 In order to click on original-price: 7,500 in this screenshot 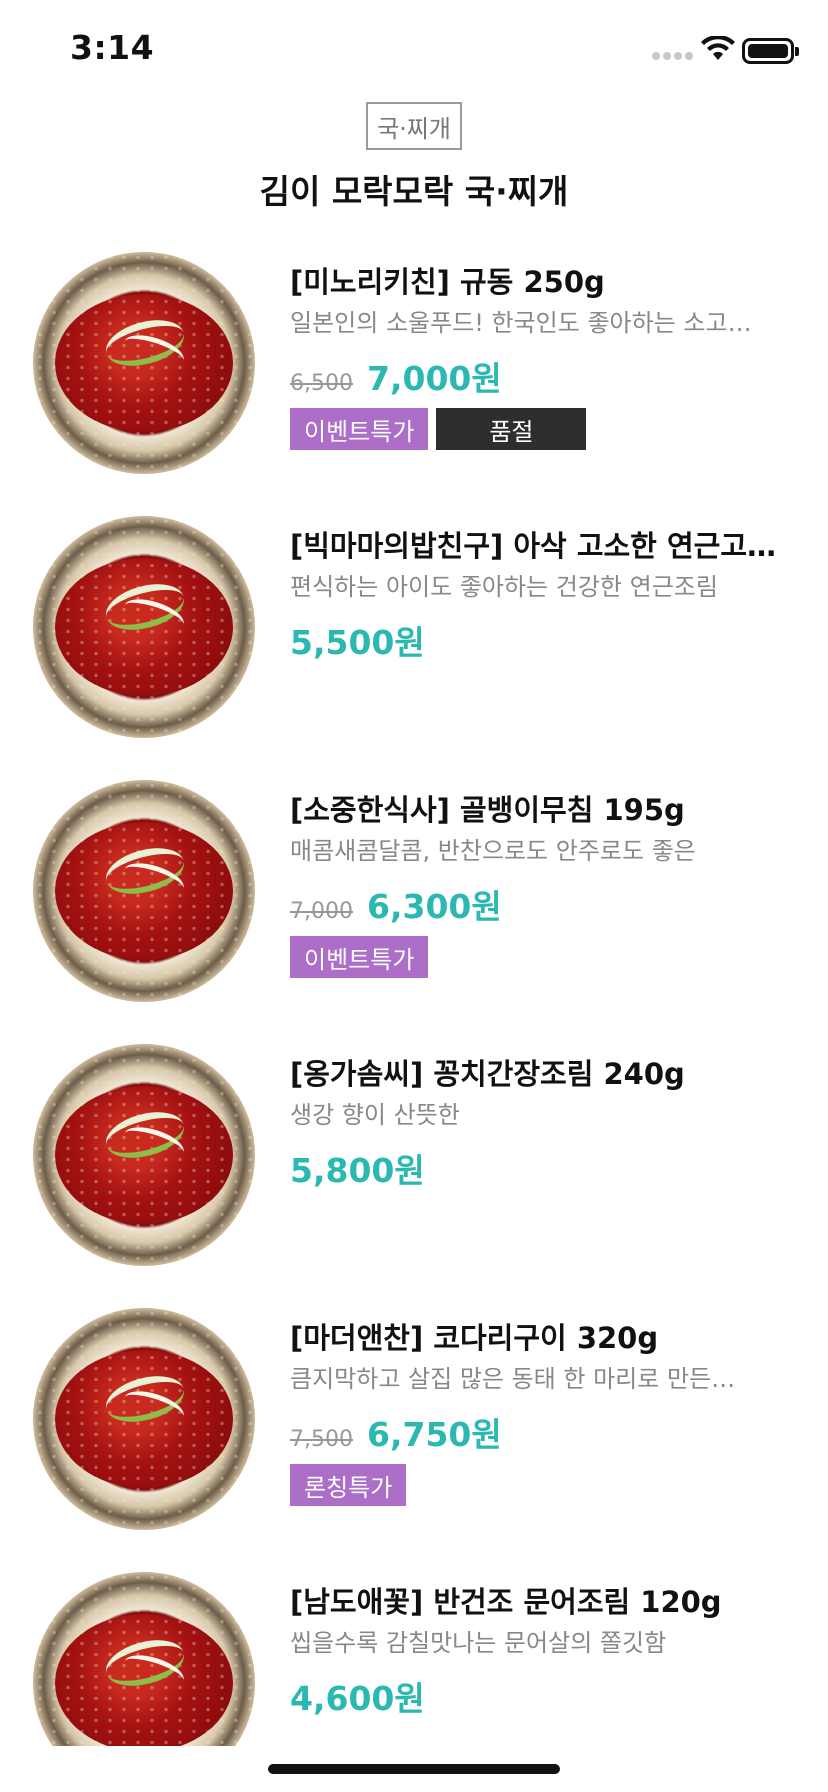, I will do `click(321, 1439)`.